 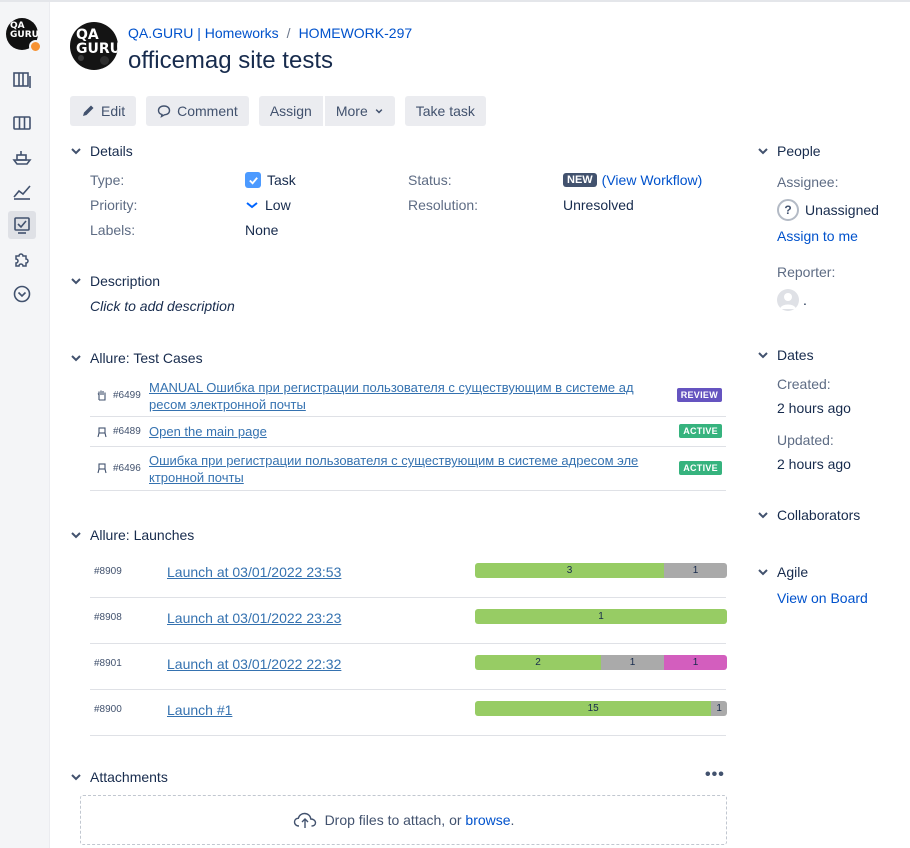 I want to click on details-heading: Details, so click(x=111, y=151).